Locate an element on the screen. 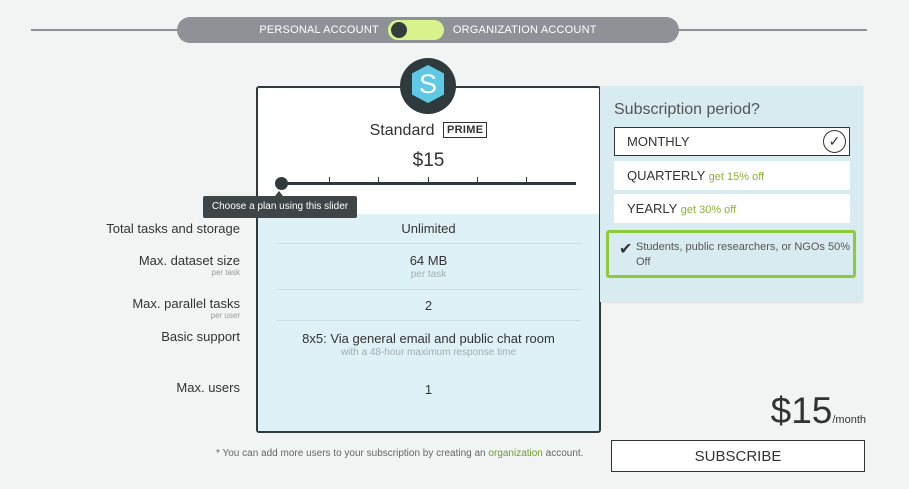 Image resolution: width=909 pixels, height=489 pixels. feature-label: Basic support is located at coordinates (200, 336).